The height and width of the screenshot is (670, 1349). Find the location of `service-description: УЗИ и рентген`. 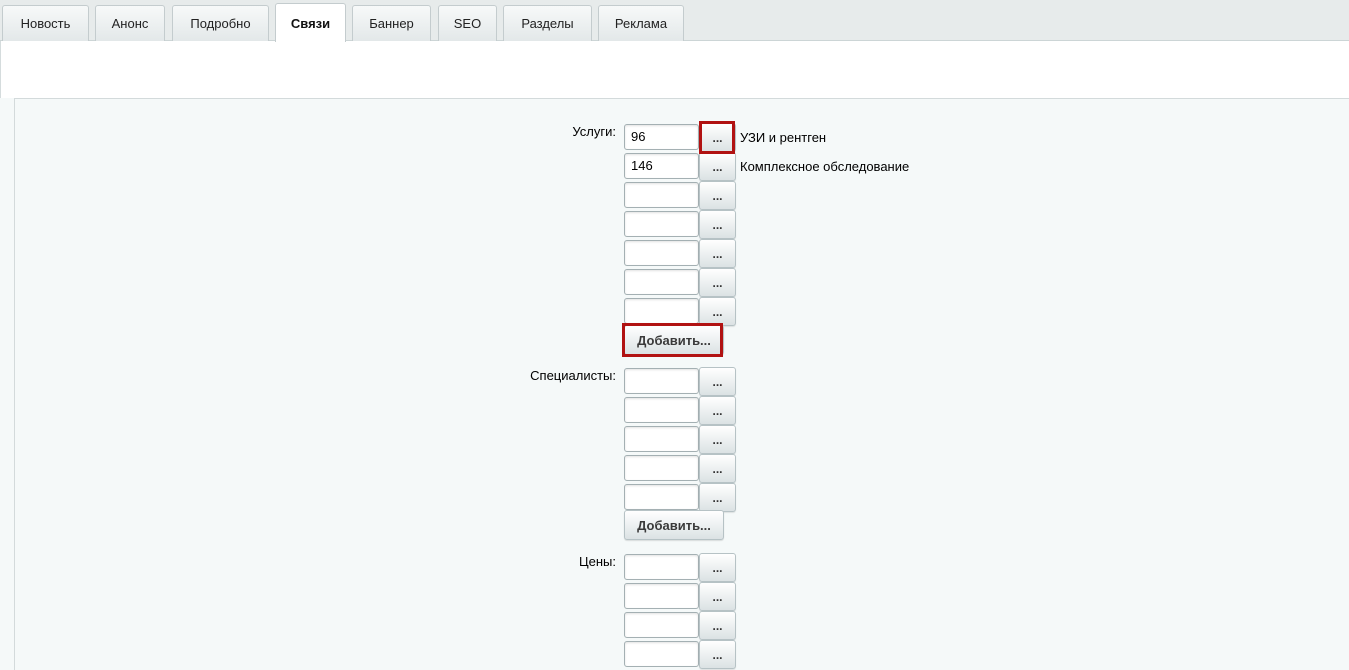

service-description: УЗИ и рентген is located at coordinates (783, 137).